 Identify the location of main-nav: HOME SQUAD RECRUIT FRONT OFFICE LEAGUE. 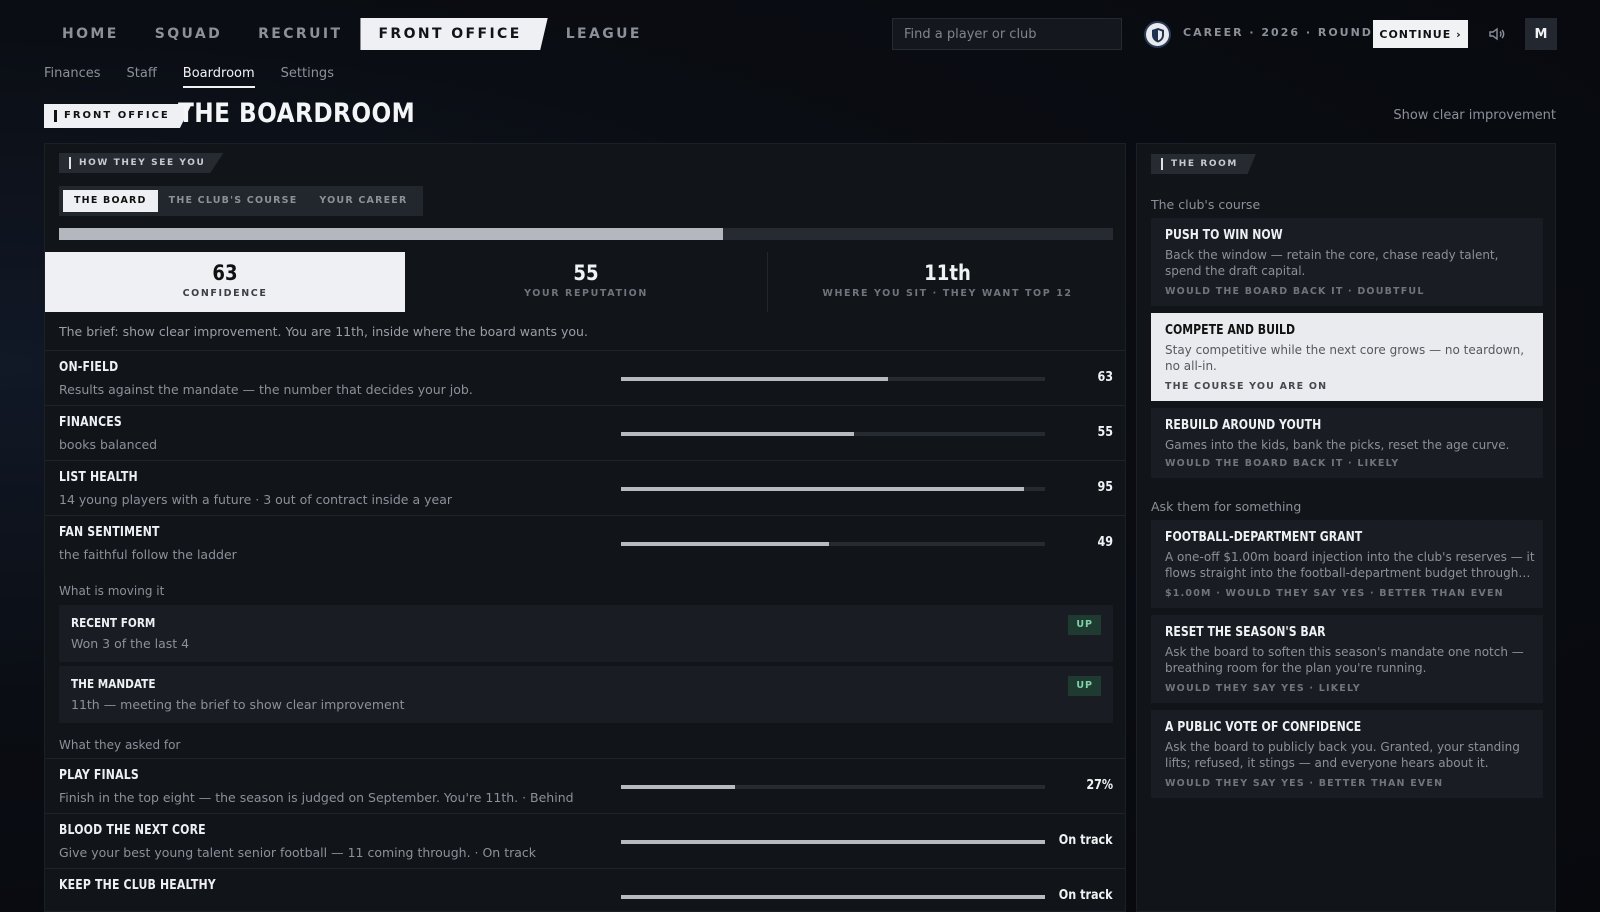
(352, 34).